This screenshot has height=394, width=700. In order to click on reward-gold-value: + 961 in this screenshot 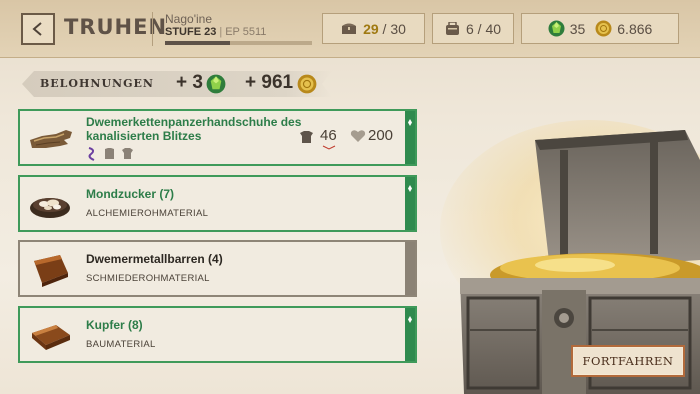, I will do `click(269, 82)`.